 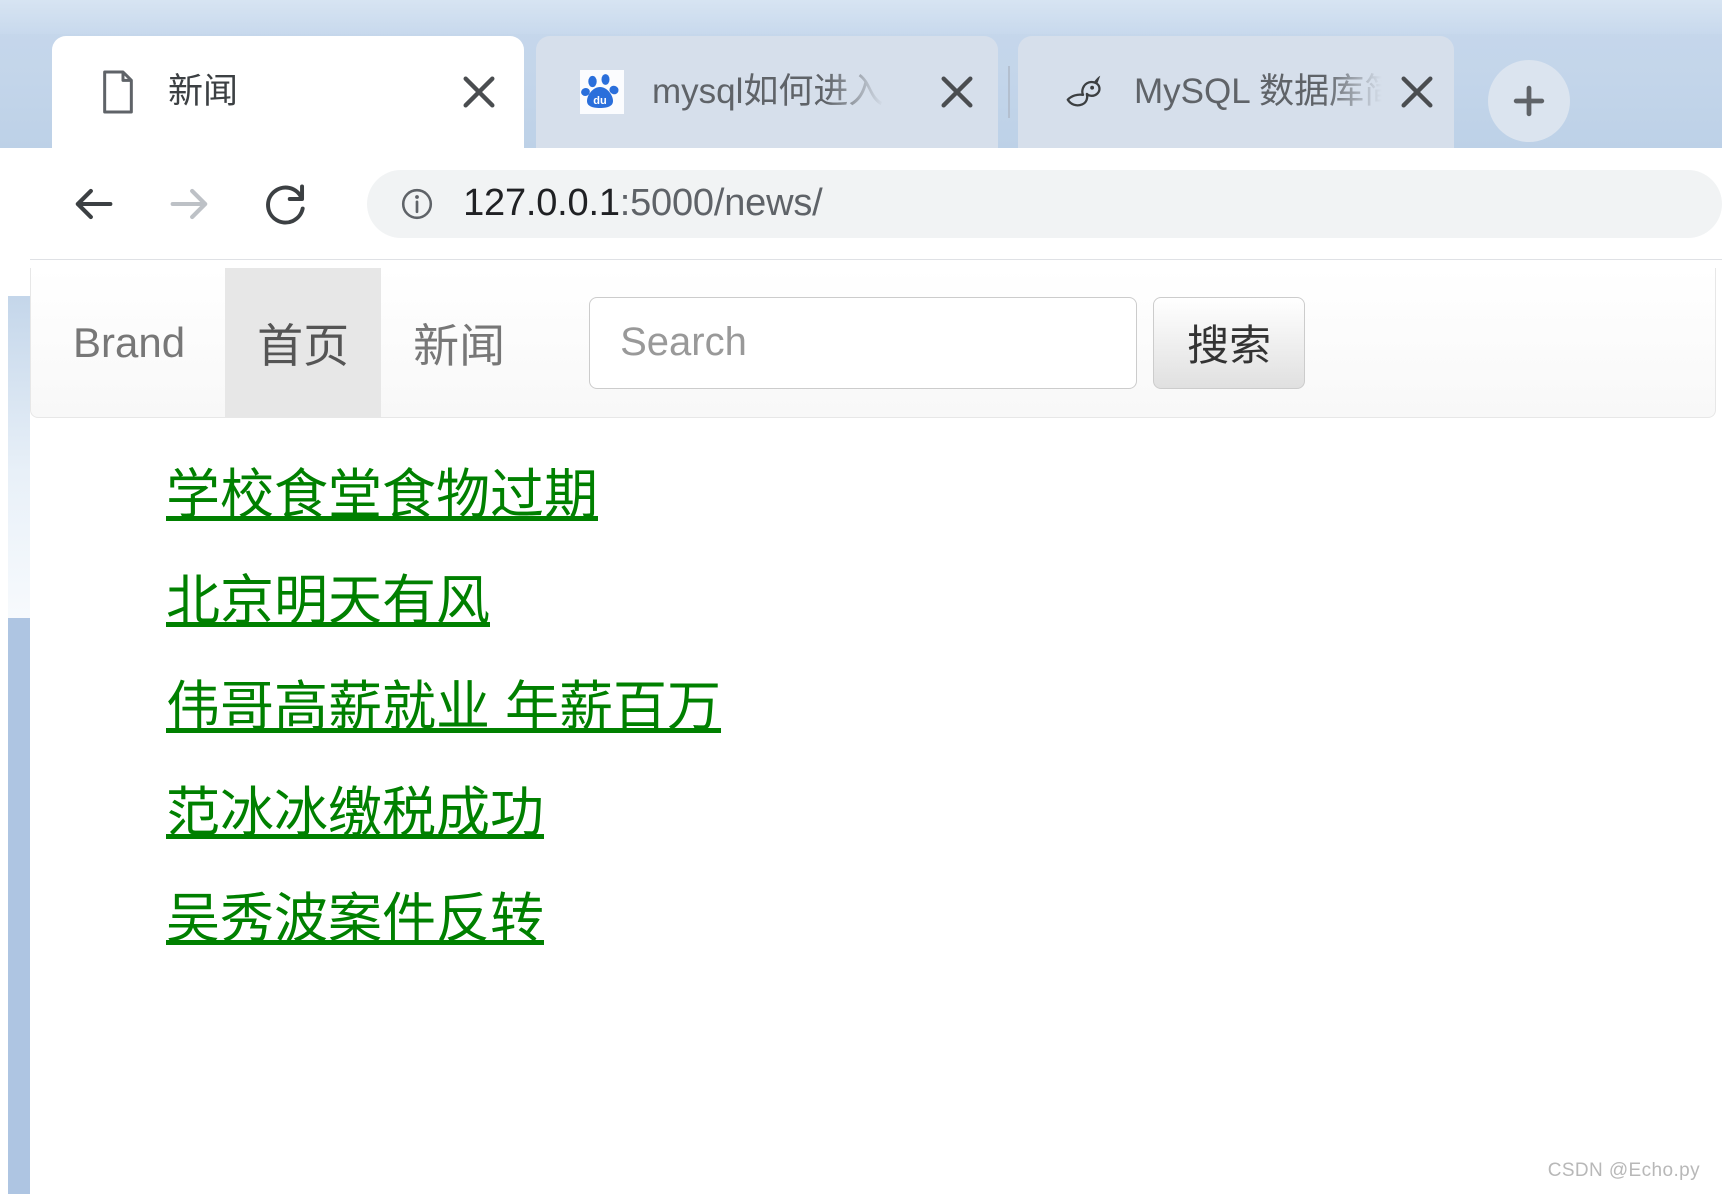 What do you see at coordinates (1258, 91) in the screenshot?
I see `browser-tab-title: MySQL 数据库简` at bounding box center [1258, 91].